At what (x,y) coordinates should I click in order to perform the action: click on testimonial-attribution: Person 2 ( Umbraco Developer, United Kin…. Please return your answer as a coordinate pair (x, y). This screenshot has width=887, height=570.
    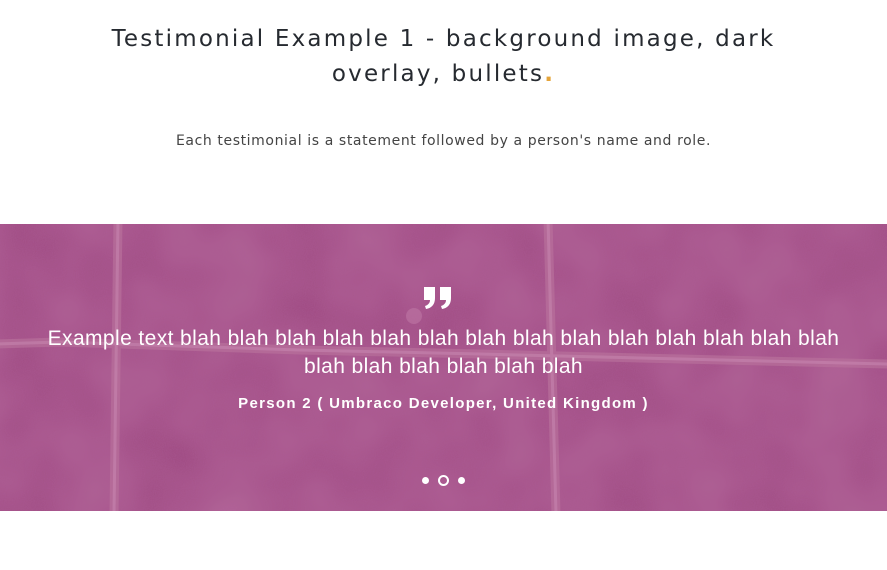
    Looking at the image, I should click on (443, 403).